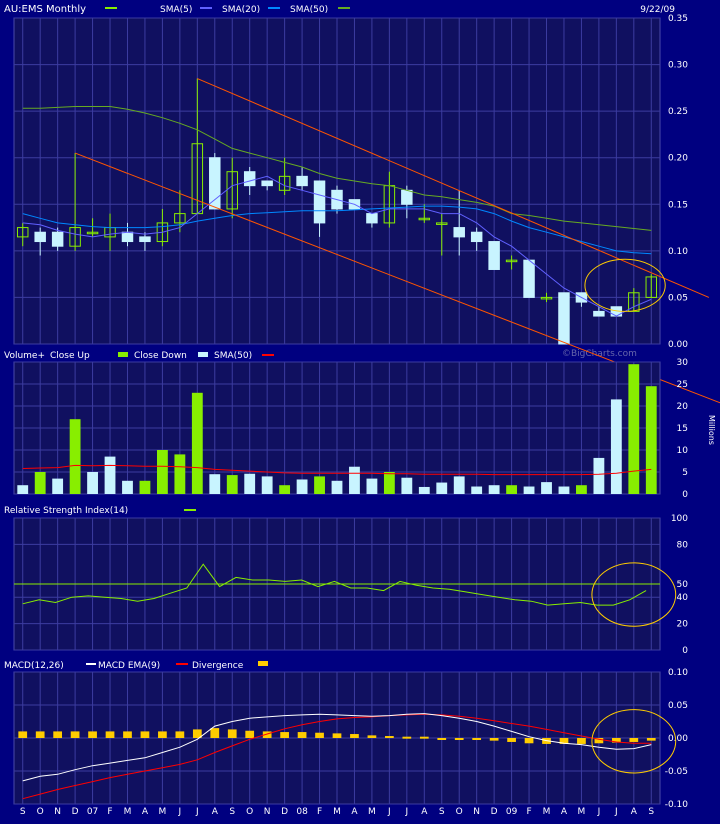 This screenshot has width=720, height=824. What do you see at coordinates (309, 10) in the screenshot?
I see `legend-sma50: SMA(50)` at bounding box center [309, 10].